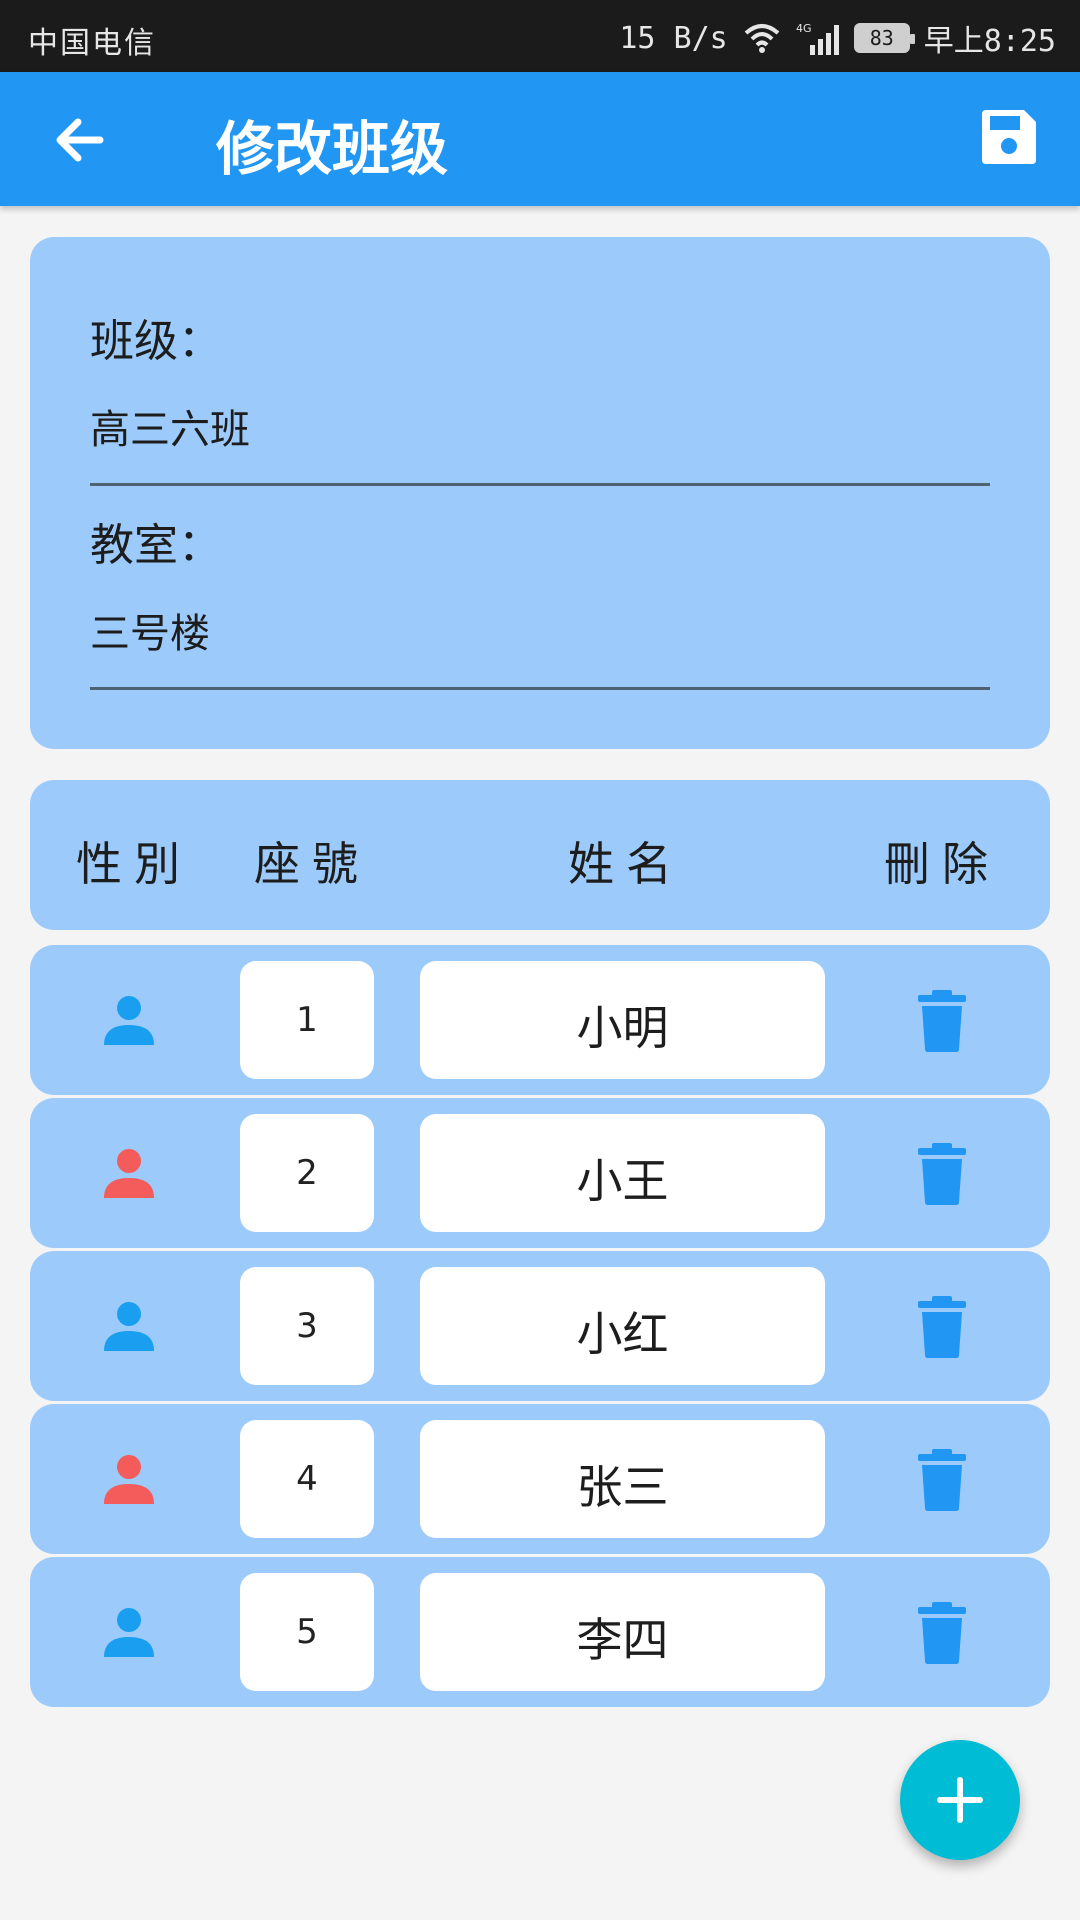 The image size is (1080, 1920). Describe the element at coordinates (150, 630) in the screenshot. I see `room-input: 三号楼` at that location.